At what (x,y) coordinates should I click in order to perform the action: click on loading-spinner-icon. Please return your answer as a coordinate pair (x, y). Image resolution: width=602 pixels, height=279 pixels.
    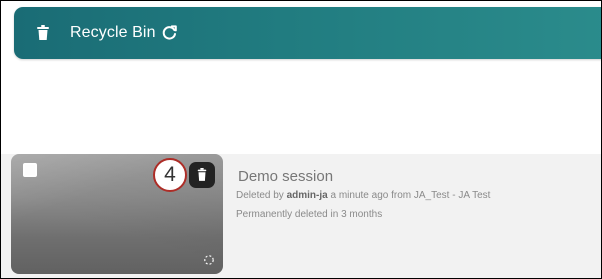
    Looking at the image, I should click on (209, 260).